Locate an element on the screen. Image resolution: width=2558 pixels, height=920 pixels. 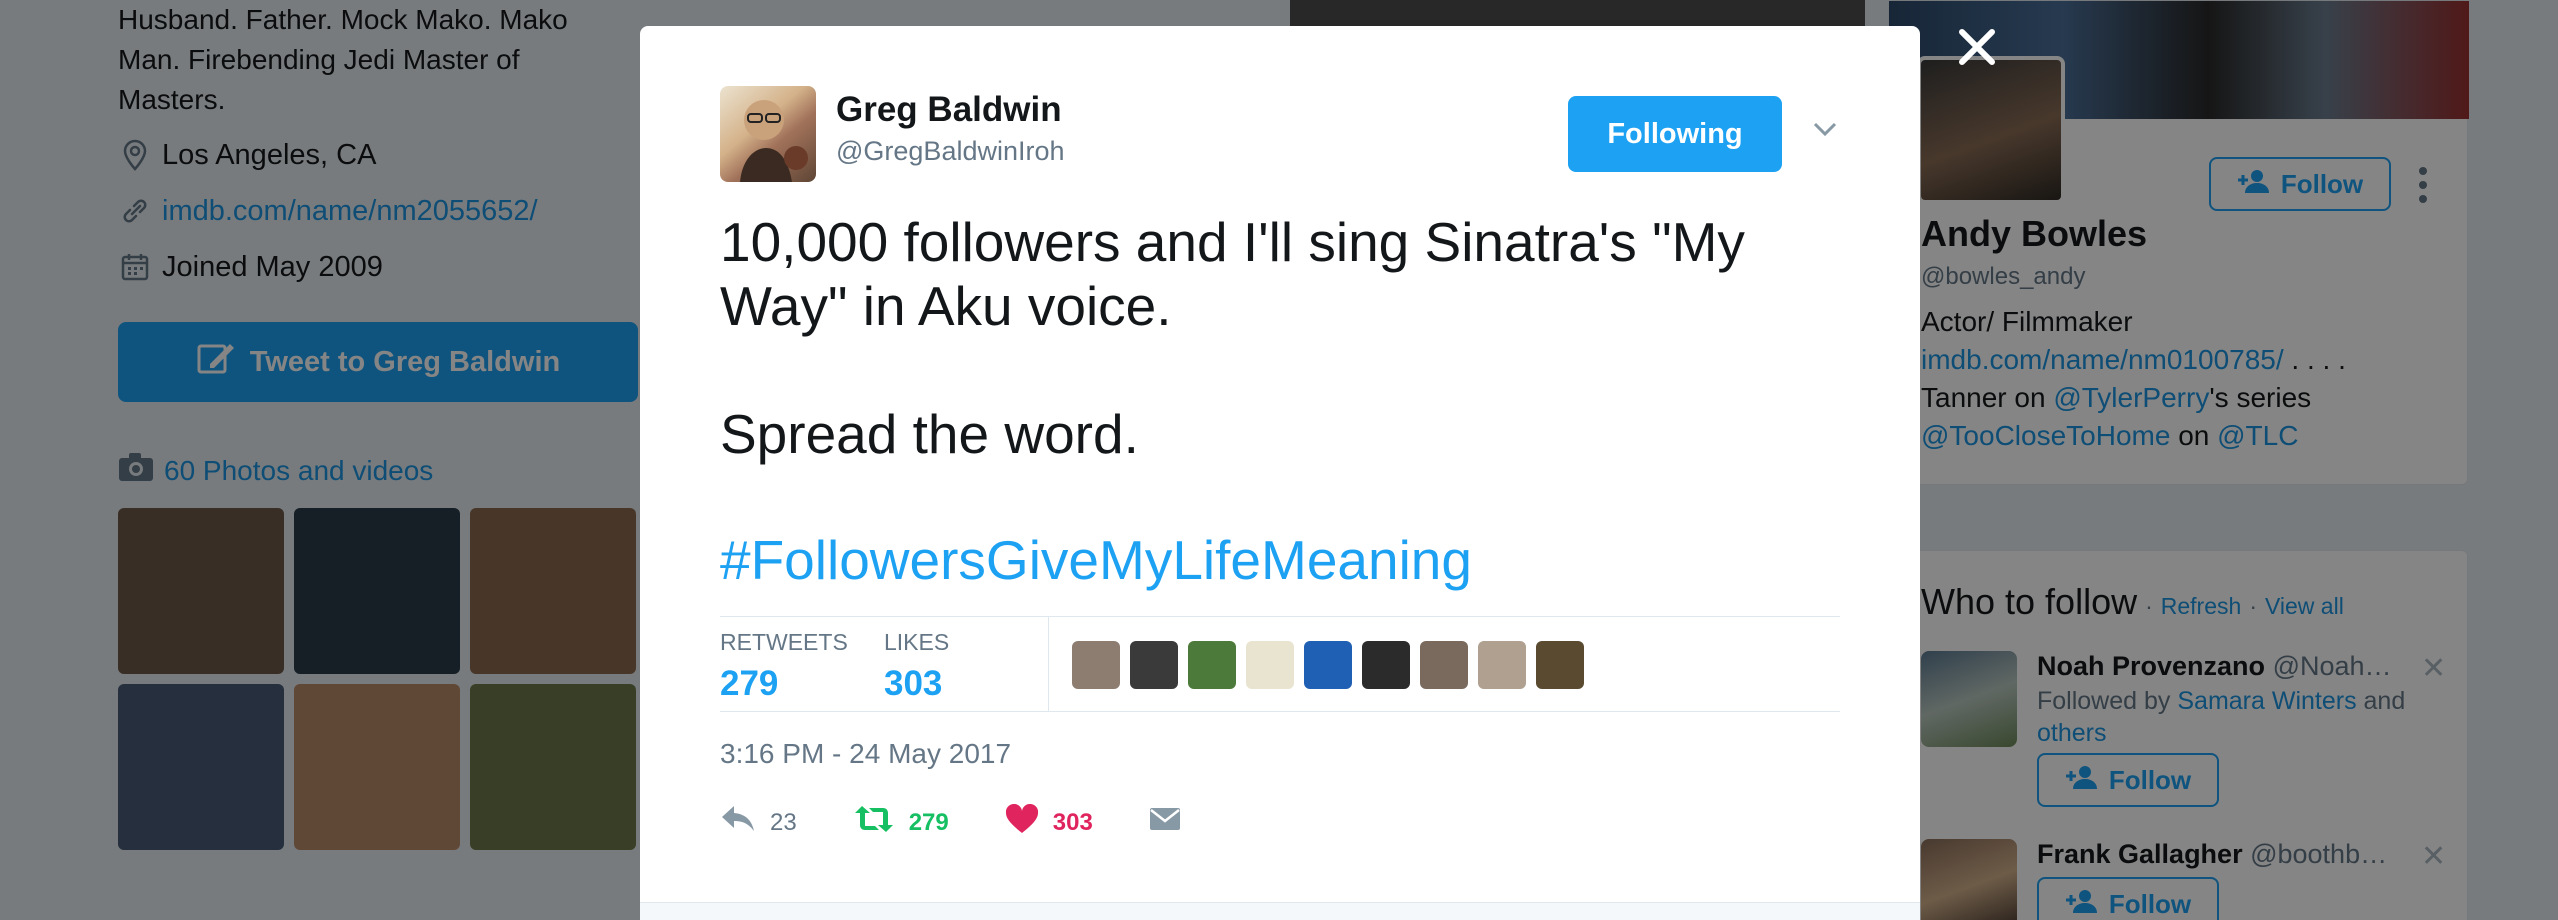
envelope-icon is located at coordinates (1165, 822).